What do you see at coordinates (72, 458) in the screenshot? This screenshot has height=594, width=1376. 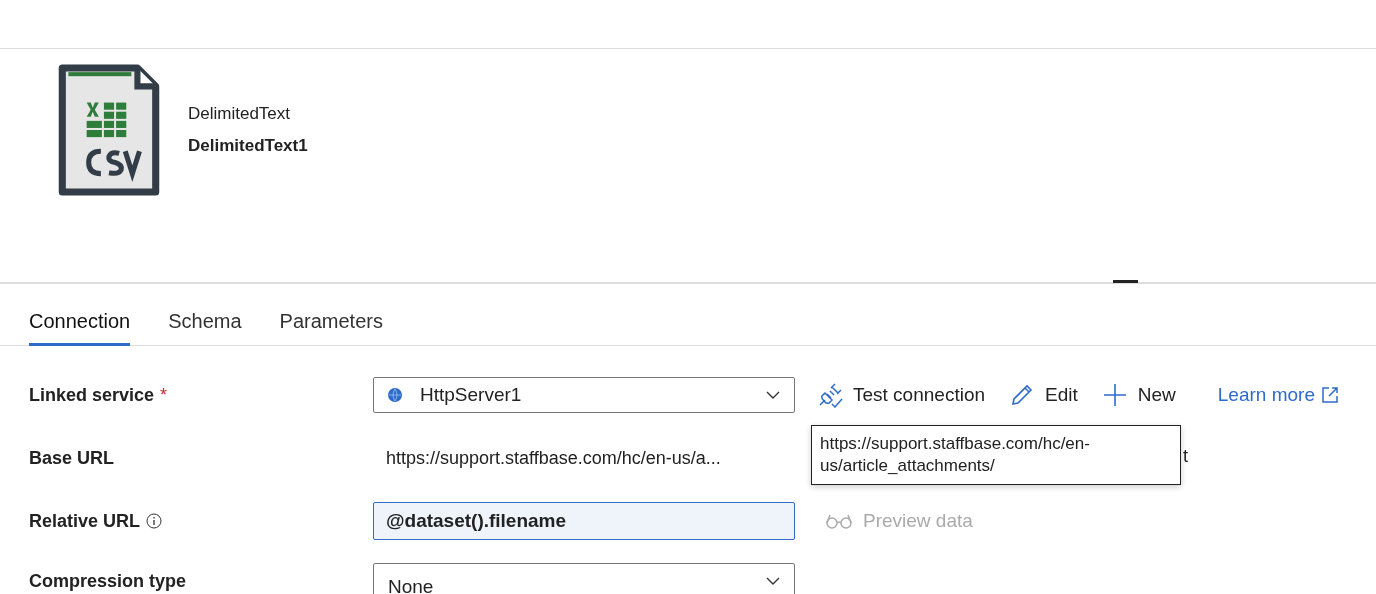 I see `field-label: Base URL` at bounding box center [72, 458].